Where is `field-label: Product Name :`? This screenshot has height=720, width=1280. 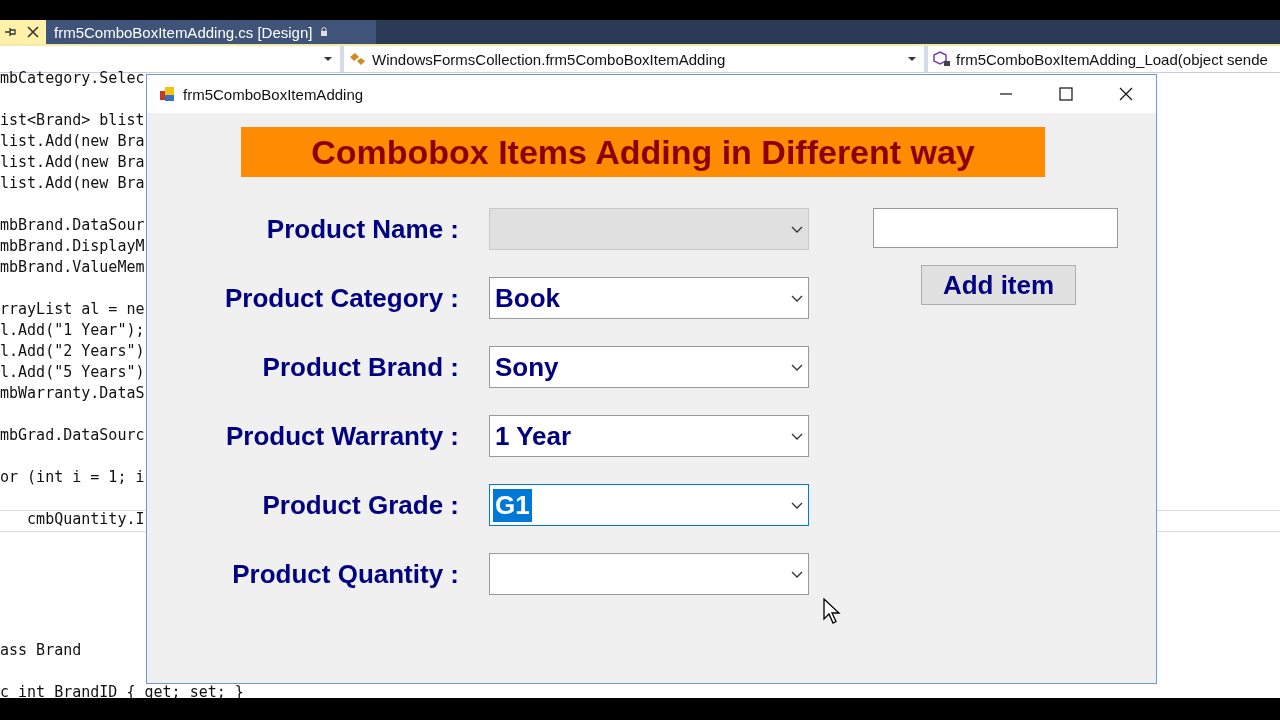 field-label: Product Name : is located at coordinates (362, 229).